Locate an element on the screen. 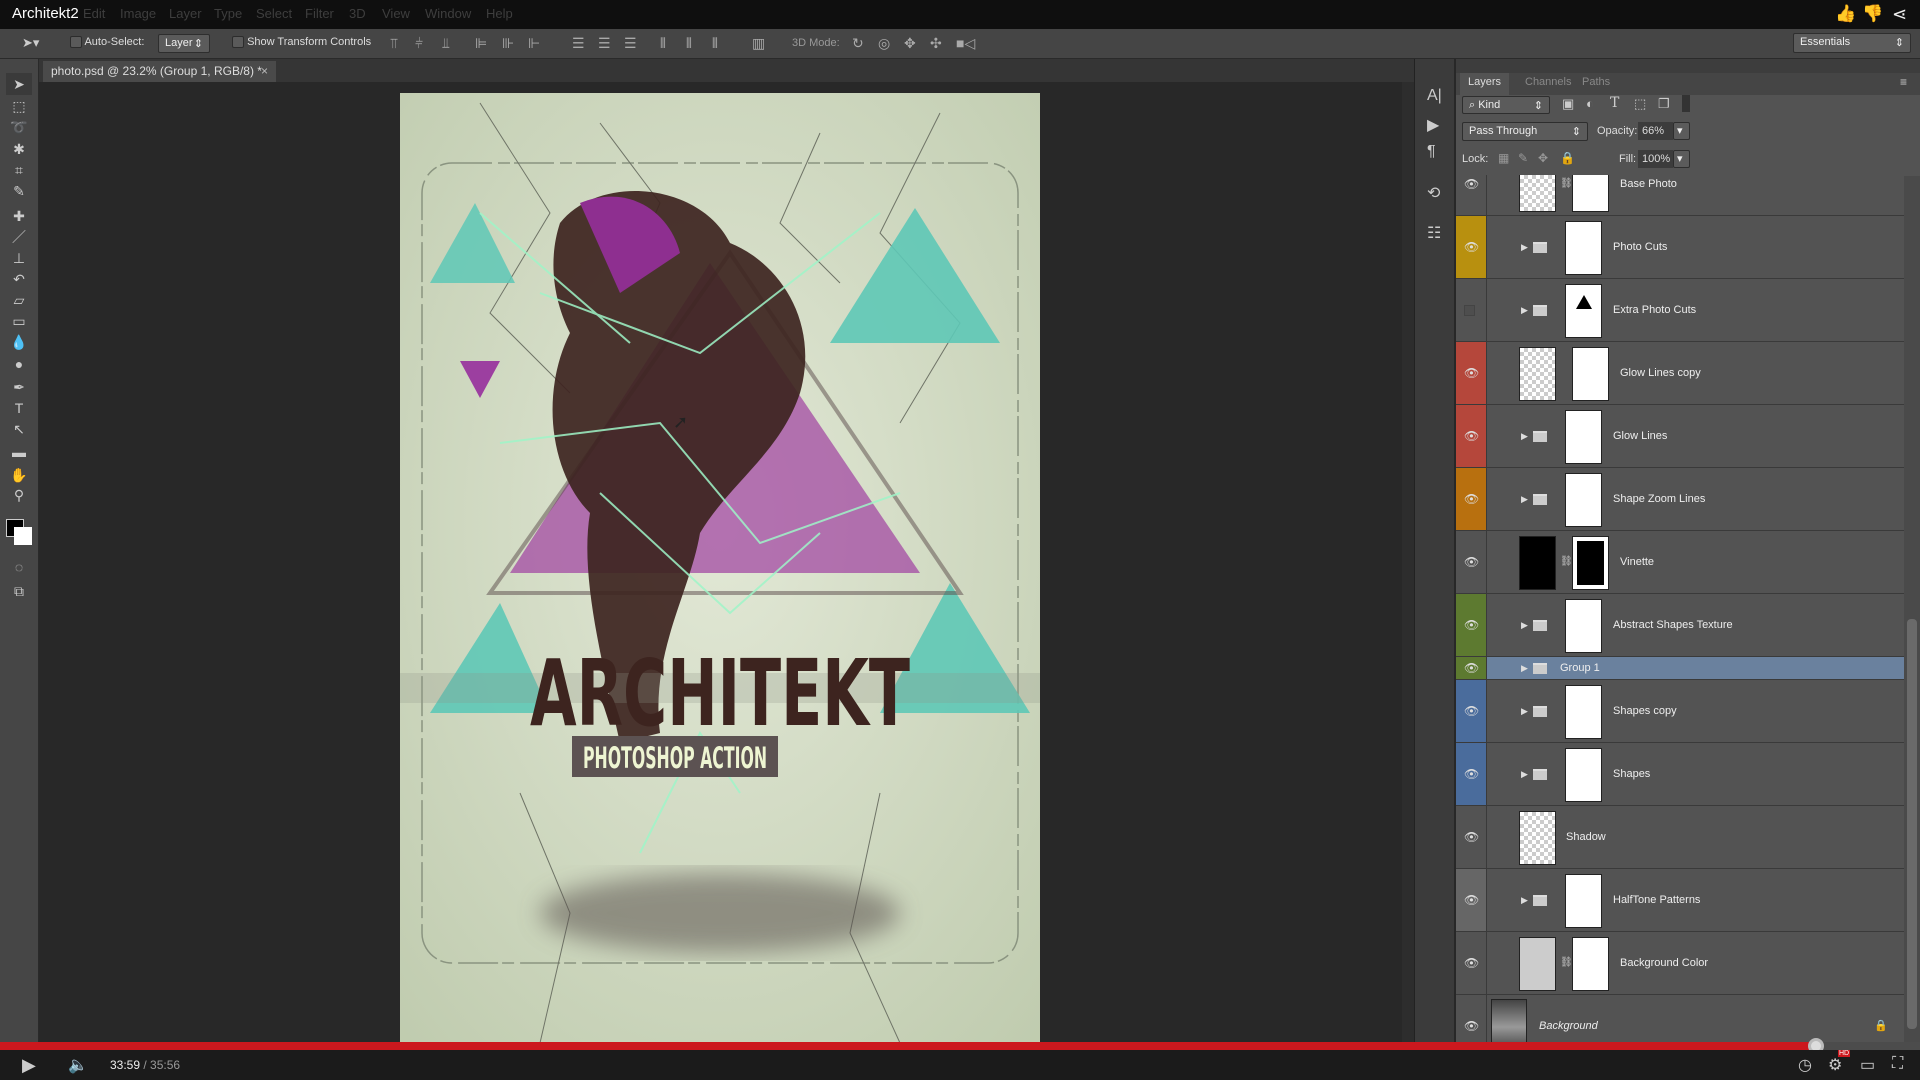 The height and width of the screenshot is (1080, 1920). tab-layers: Layers is located at coordinates (1485, 84).